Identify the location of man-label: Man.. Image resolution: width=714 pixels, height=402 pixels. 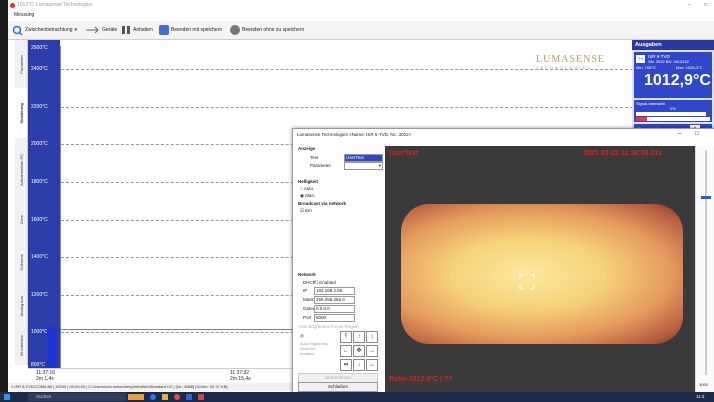
(310, 195).